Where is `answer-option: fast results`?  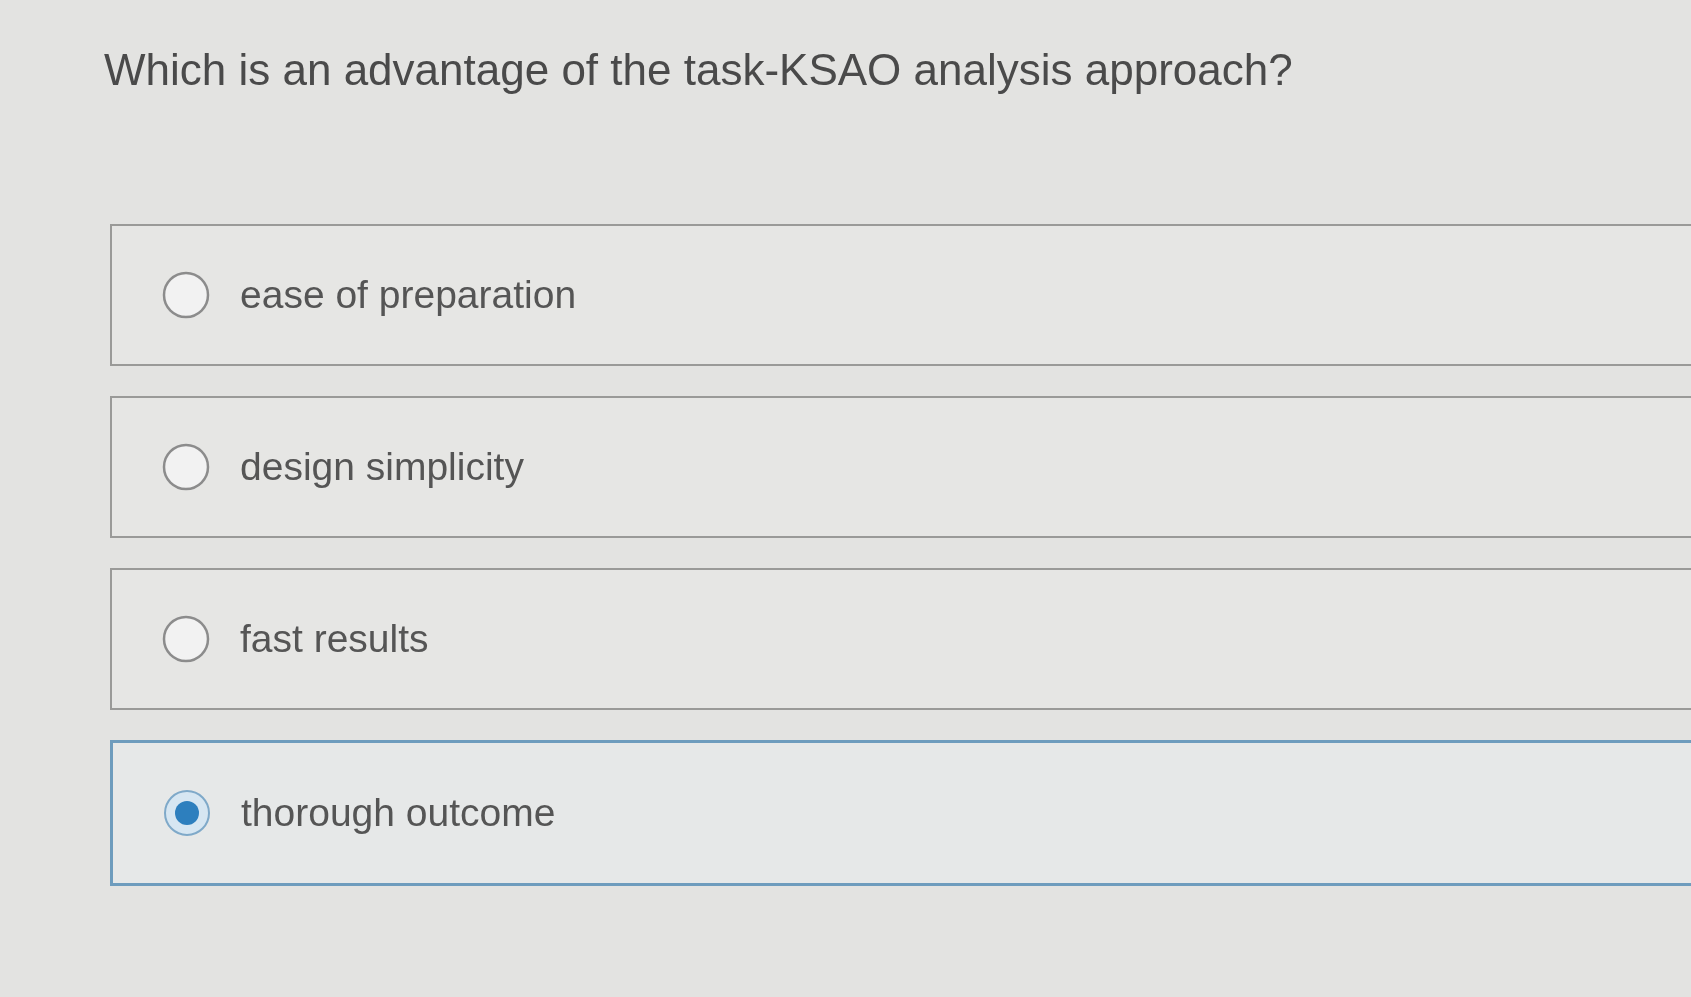
answer-option: fast results is located at coordinates (900, 639).